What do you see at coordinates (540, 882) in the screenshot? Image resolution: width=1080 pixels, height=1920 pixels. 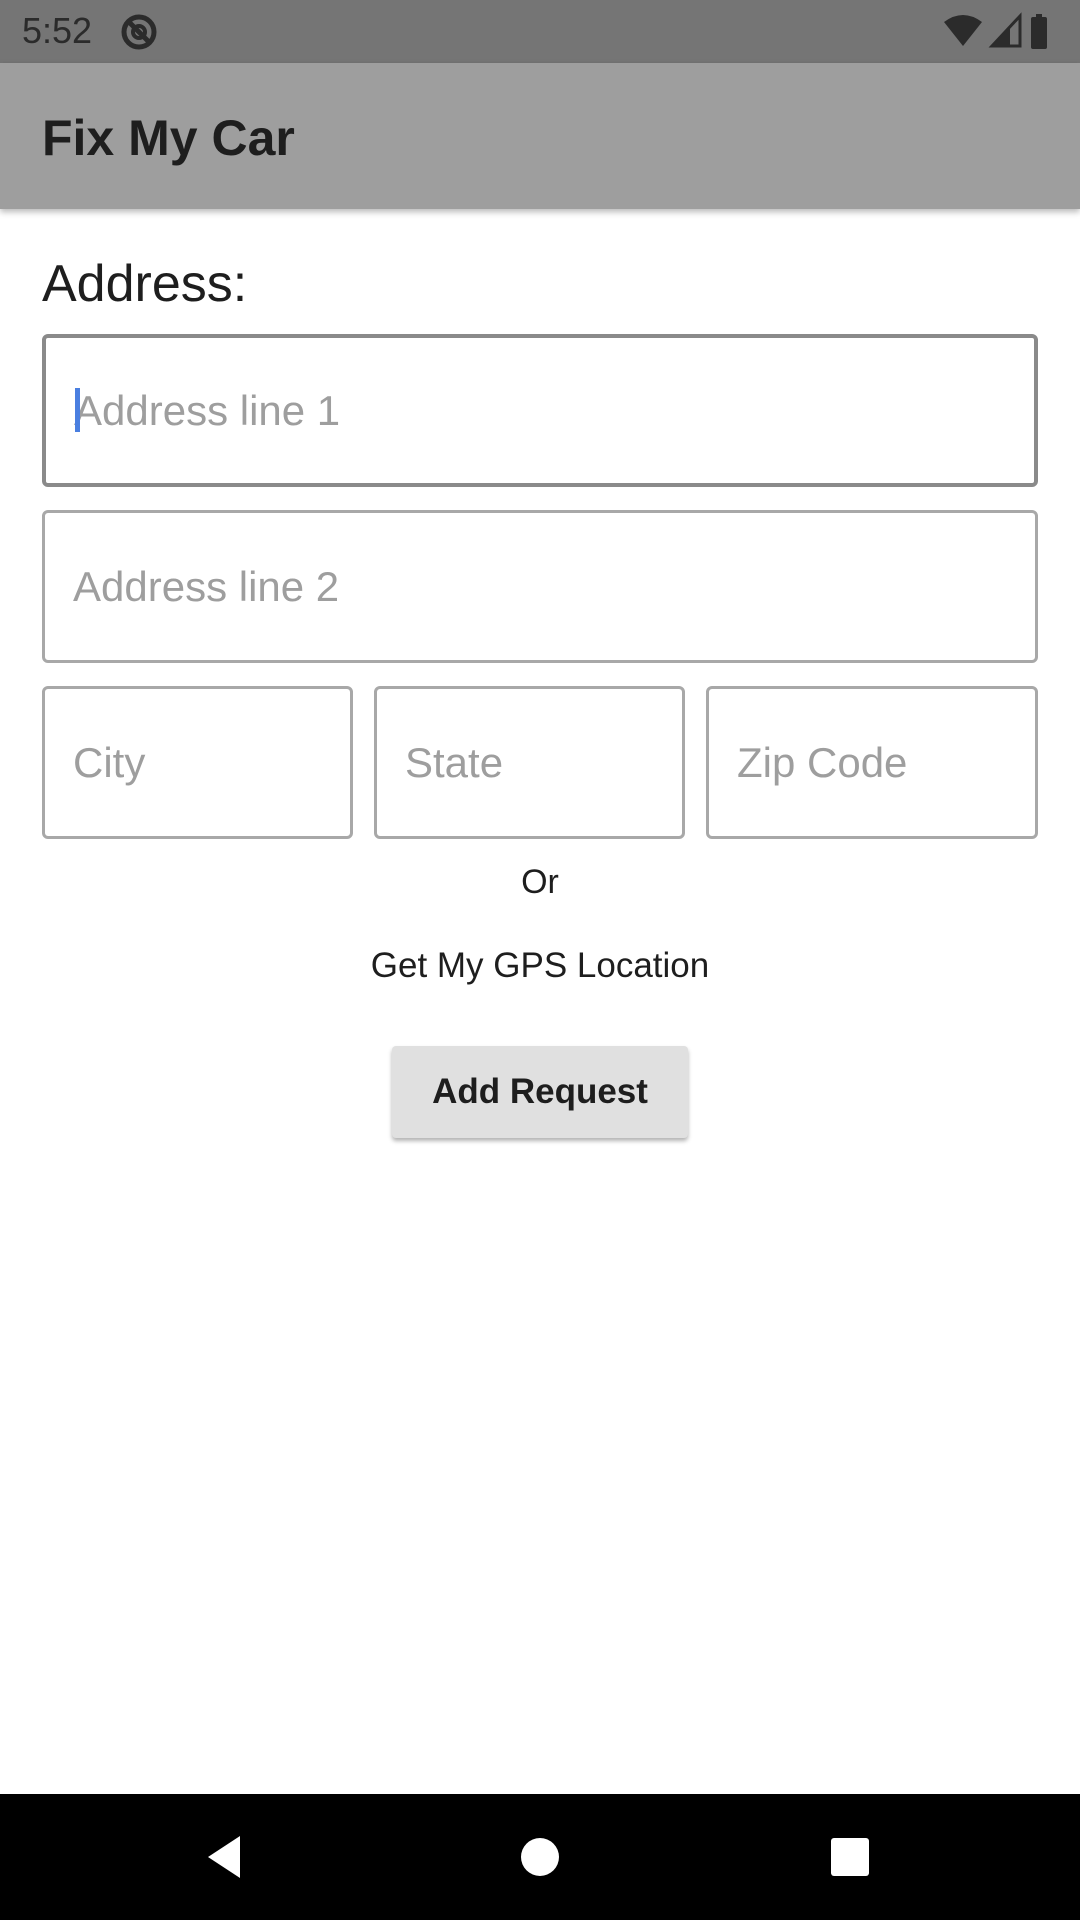 I see `or-separator: Or` at bounding box center [540, 882].